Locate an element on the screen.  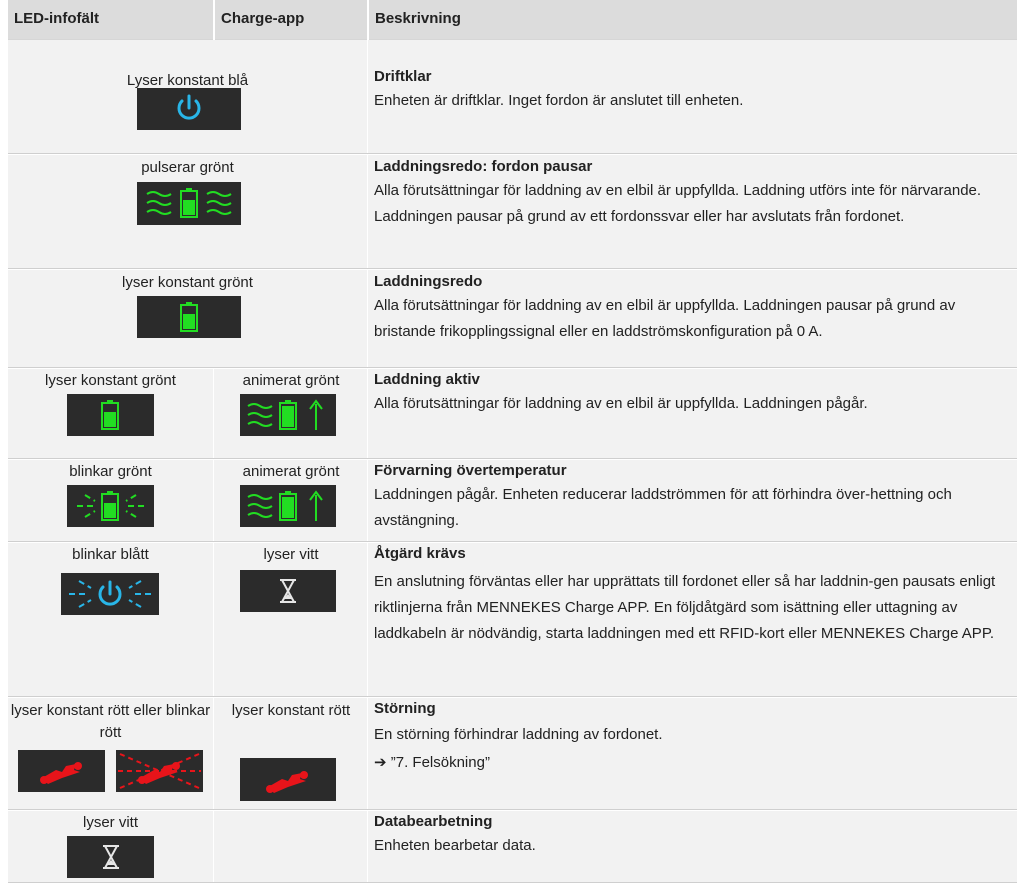
status-title: Förvarning övertemperatur is located at coordinates (470, 470).